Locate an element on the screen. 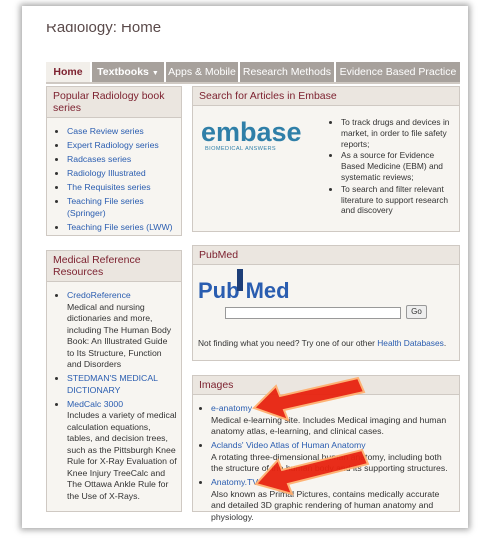 The height and width of the screenshot is (541, 492). list-item: Radcases series is located at coordinates (124, 160).